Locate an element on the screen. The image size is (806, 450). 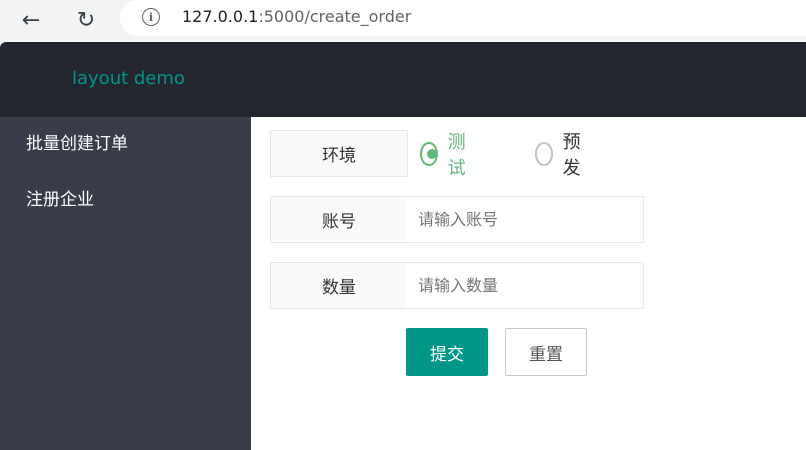
reload-icon: ↻ is located at coordinates (86, 21).